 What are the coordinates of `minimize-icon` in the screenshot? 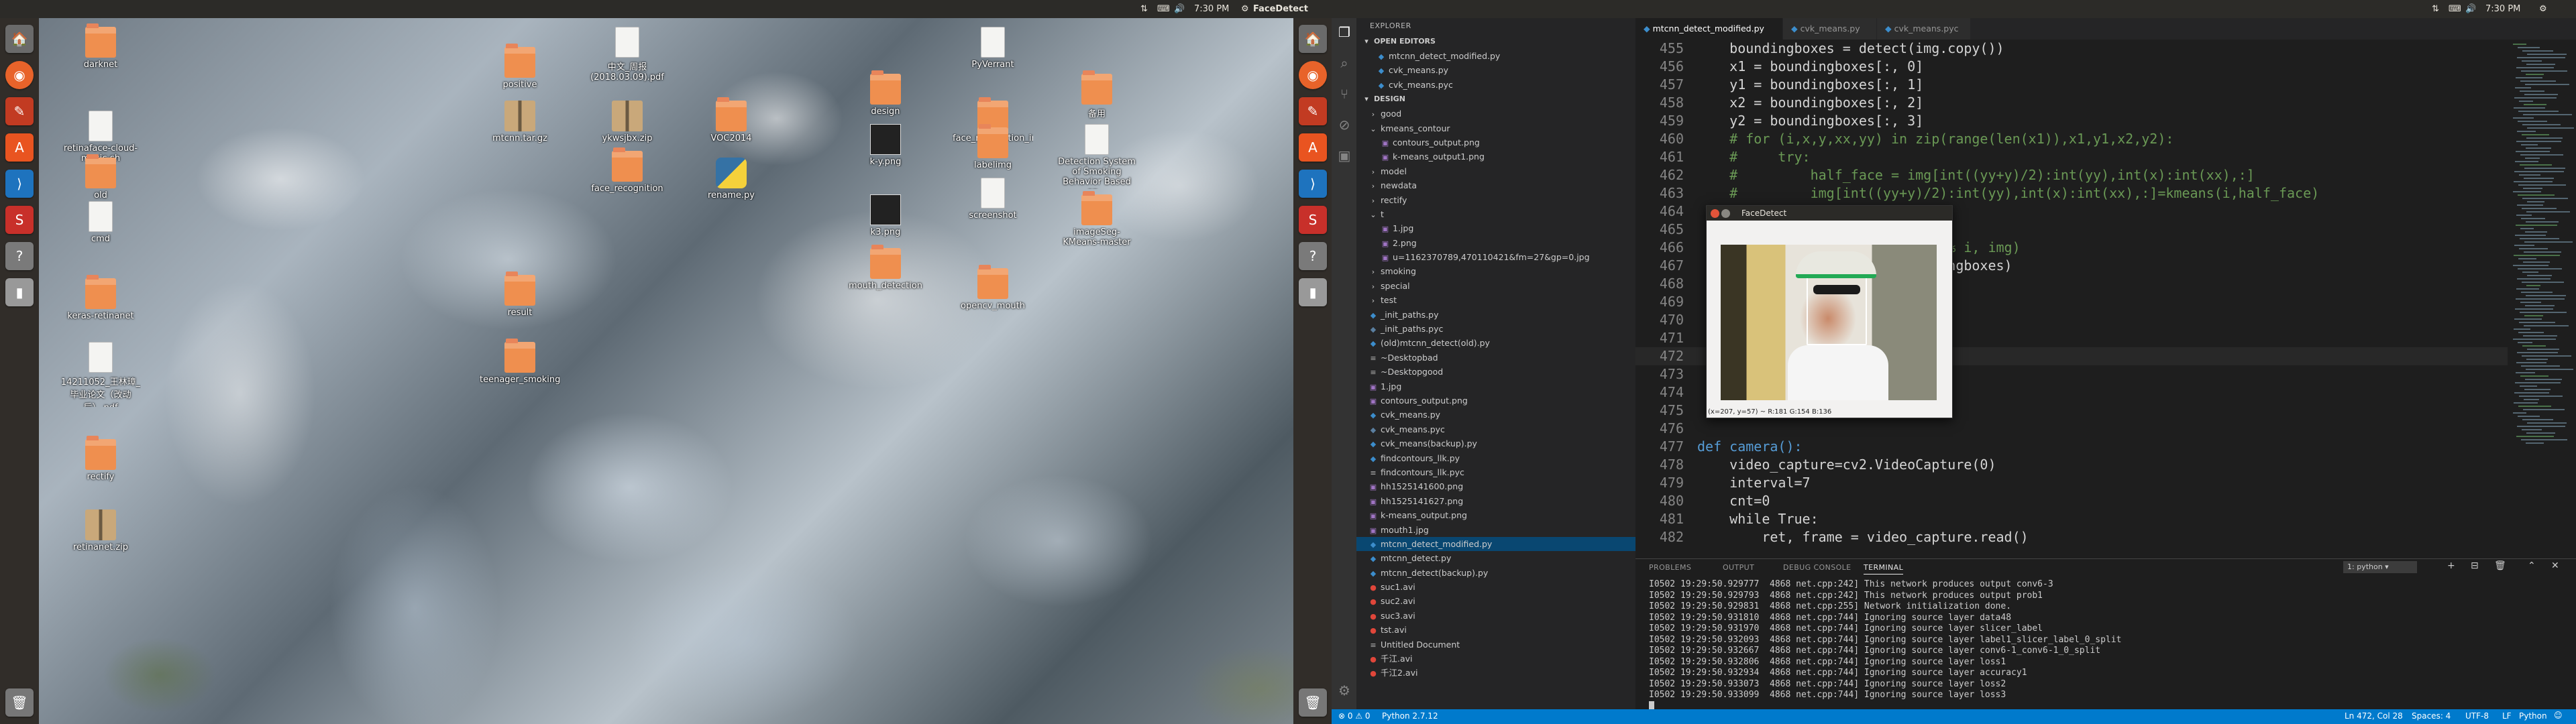 It's located at (1725, 213).